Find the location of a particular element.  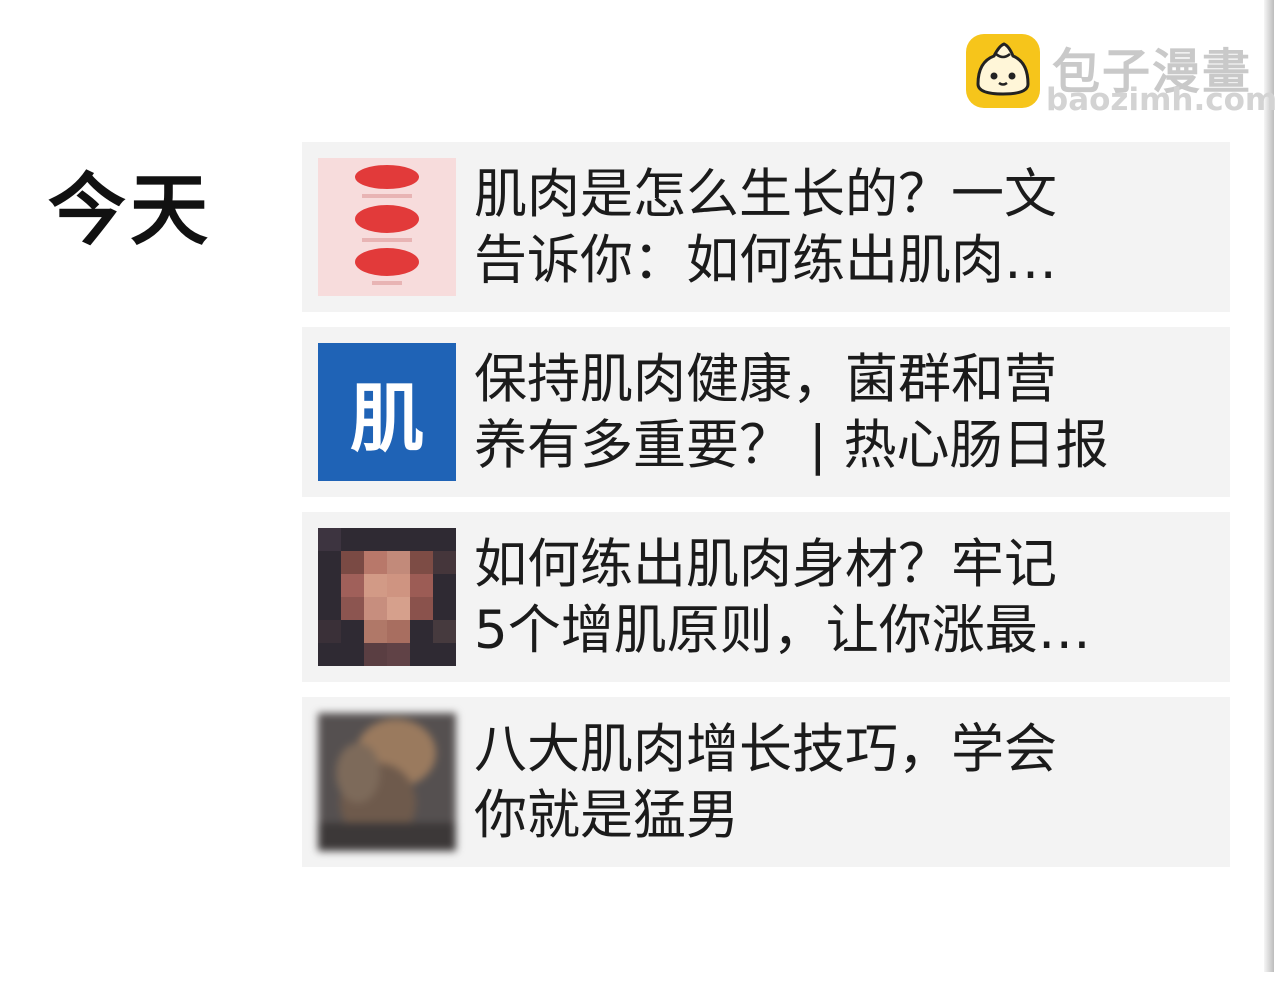

result-card: 肌 保持肌肉健康，菌群和营 养有多重要？ | 热心肠日报 is located at coordinates (766, 412).